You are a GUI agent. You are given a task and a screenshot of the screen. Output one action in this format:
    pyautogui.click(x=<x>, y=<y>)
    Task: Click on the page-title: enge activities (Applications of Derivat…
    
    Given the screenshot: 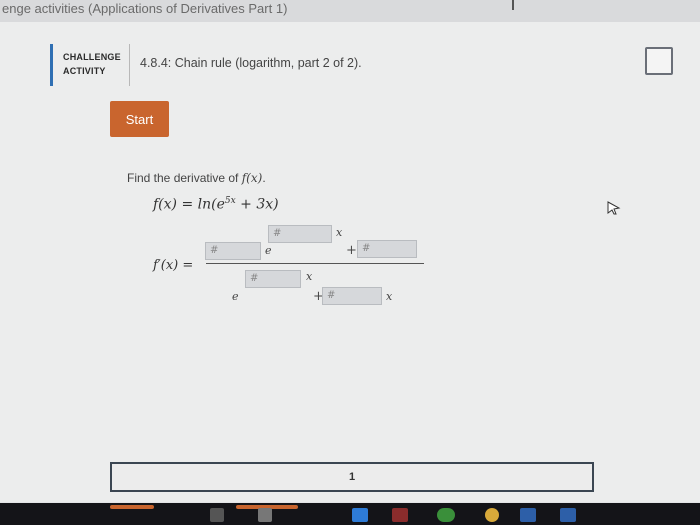 What is the action you would take?
    pyautogui.click(x=145, y=8)
    